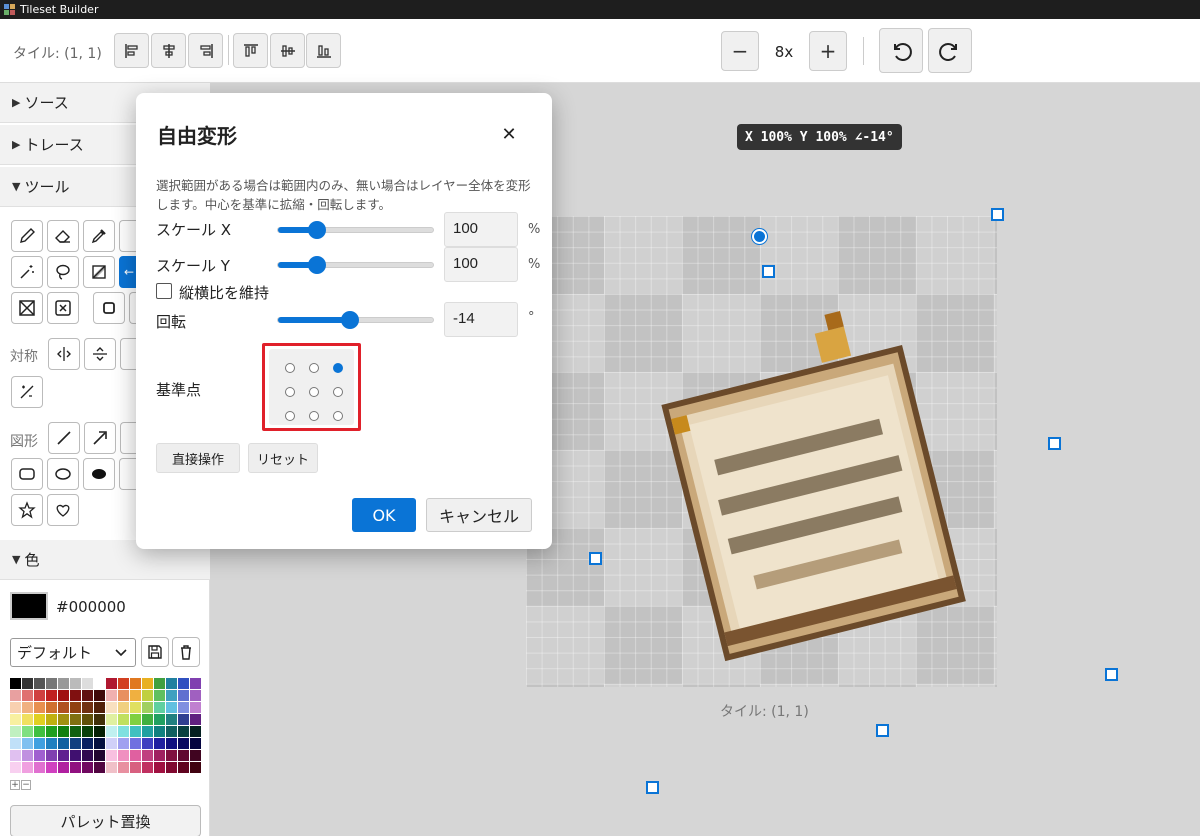 This screenshot has height=836, width=1200. I want to click on scale-y-label: スケール Y, so click(193, 266).